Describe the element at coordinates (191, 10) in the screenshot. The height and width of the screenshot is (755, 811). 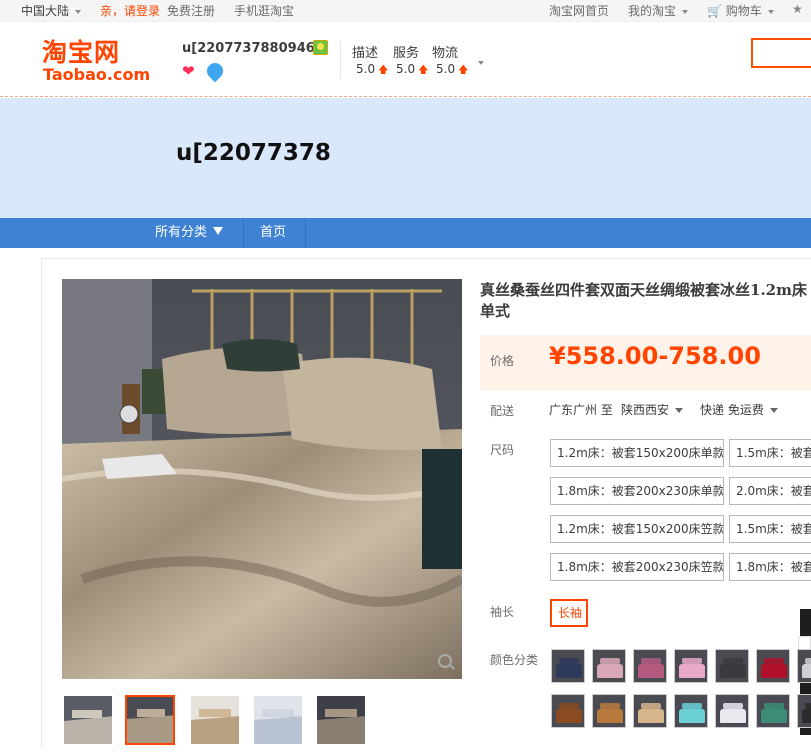
I see `register-link: 免费注册` at that location.